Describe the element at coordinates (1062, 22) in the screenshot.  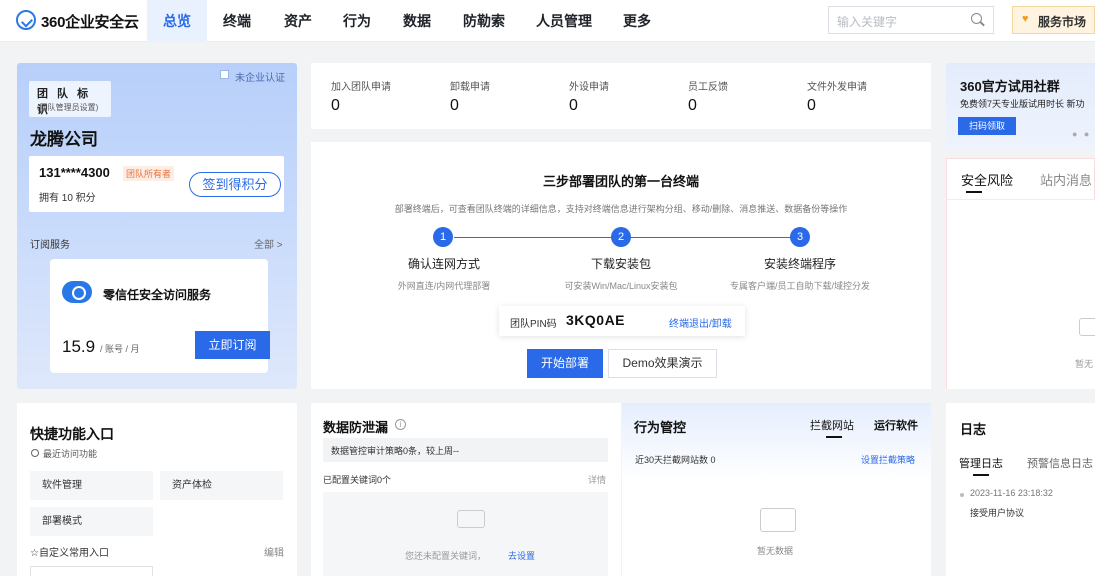
I see `service-market-label: 服务市场` at that location.